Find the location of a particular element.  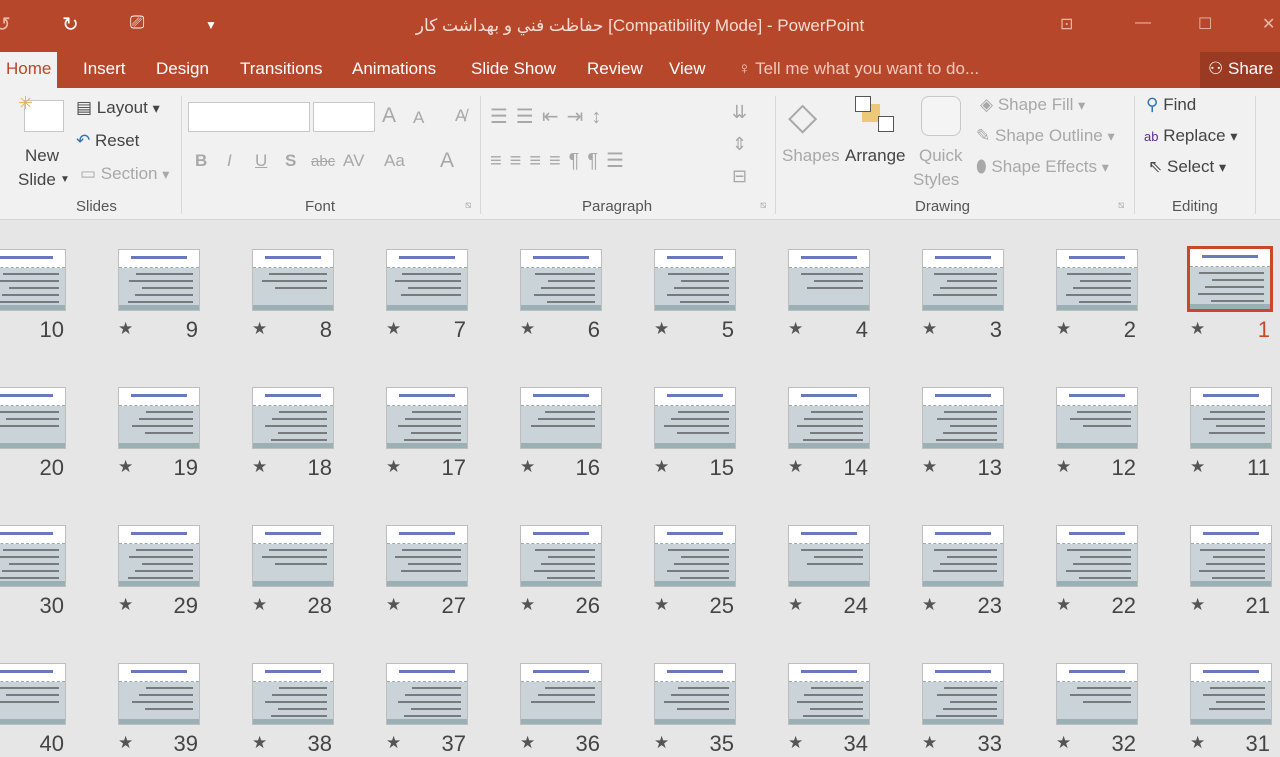

font-size-input is located at coordinates (344, 117).